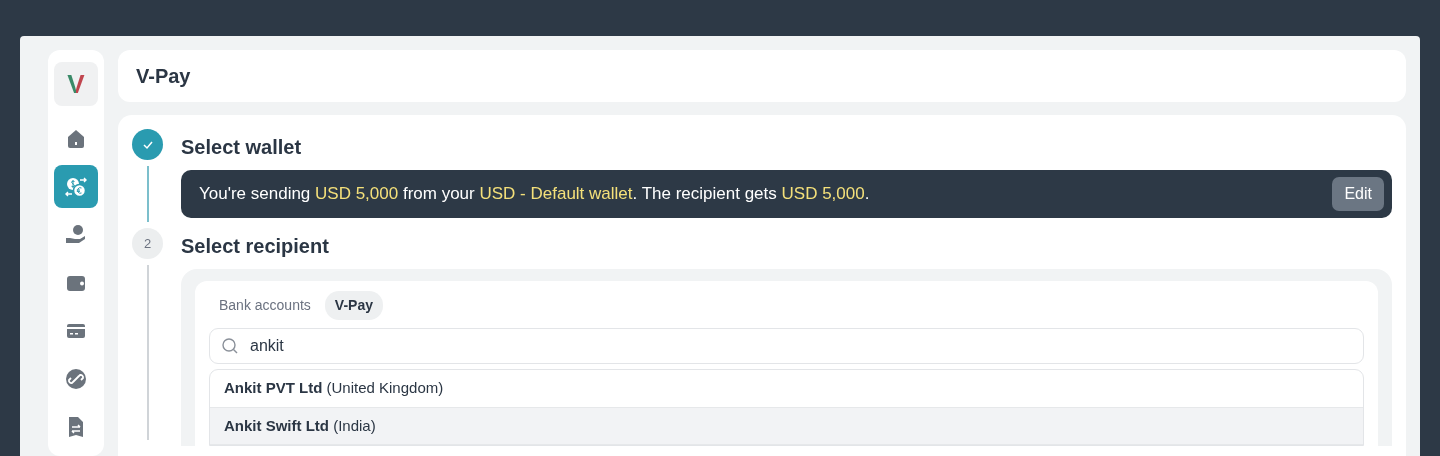  I want to click on step-number: 2, so click(147, 243).